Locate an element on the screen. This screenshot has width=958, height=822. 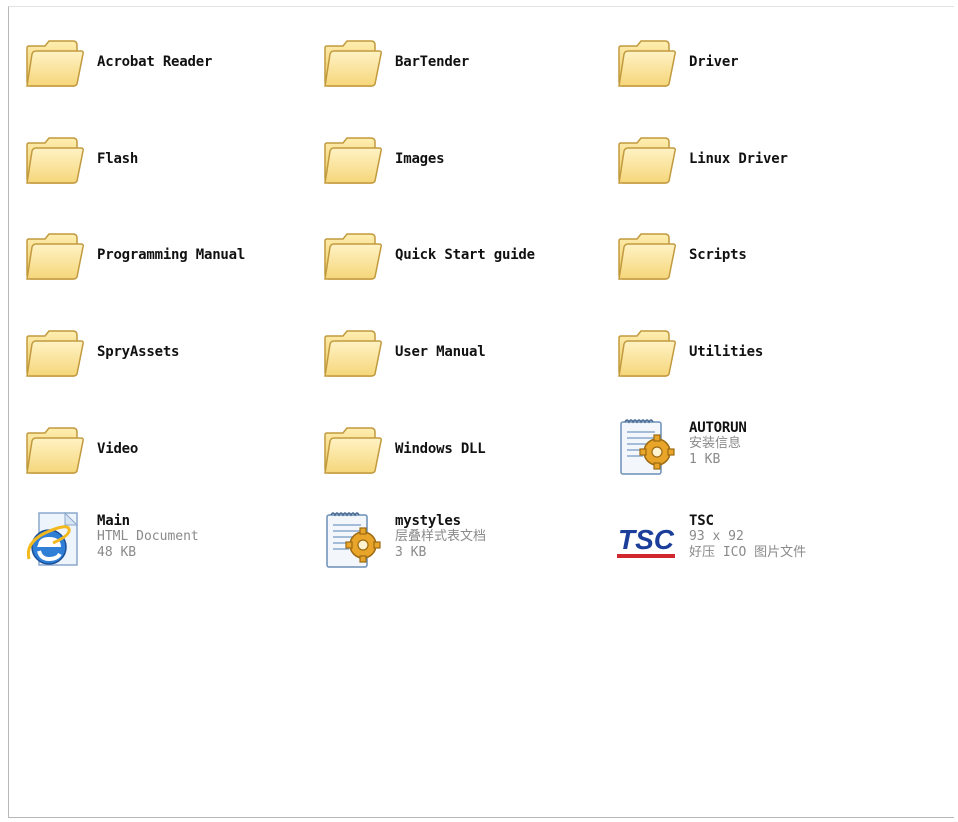
tsc-logo-icon: TSC is located at coordinates (646, 540).